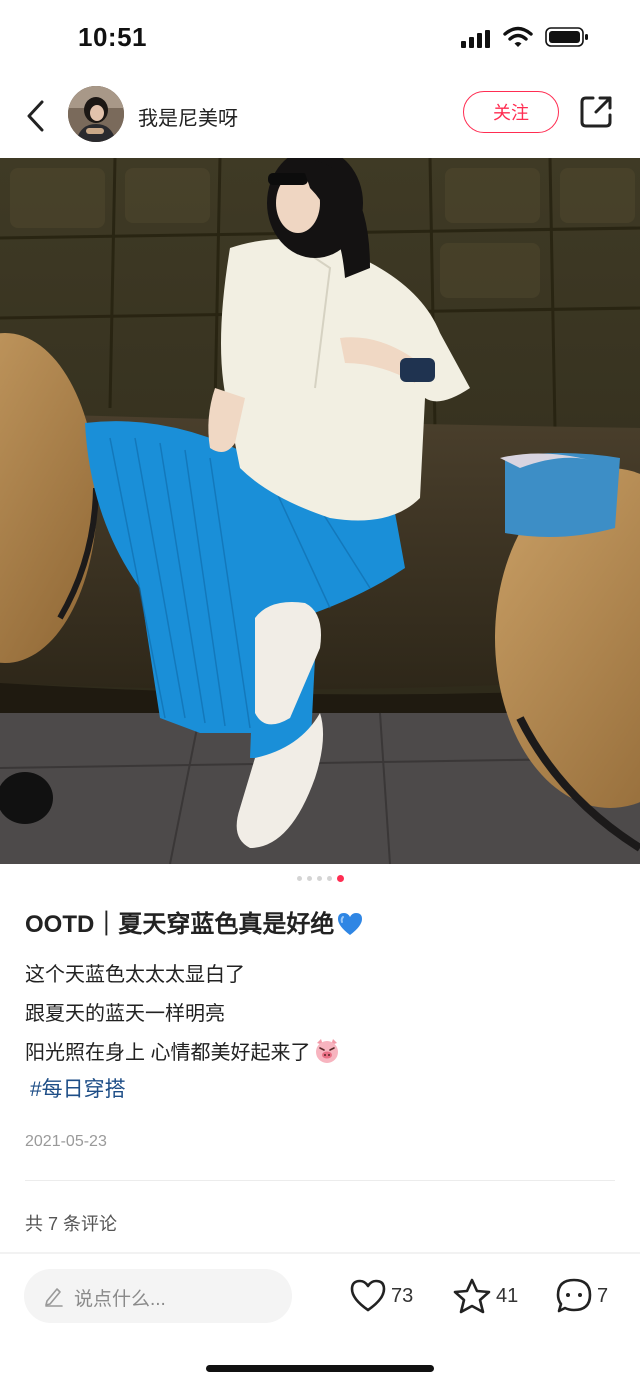 This screenshot has width=640, height=1386. I want to click on blue-heart-icon, so click(350, 924).